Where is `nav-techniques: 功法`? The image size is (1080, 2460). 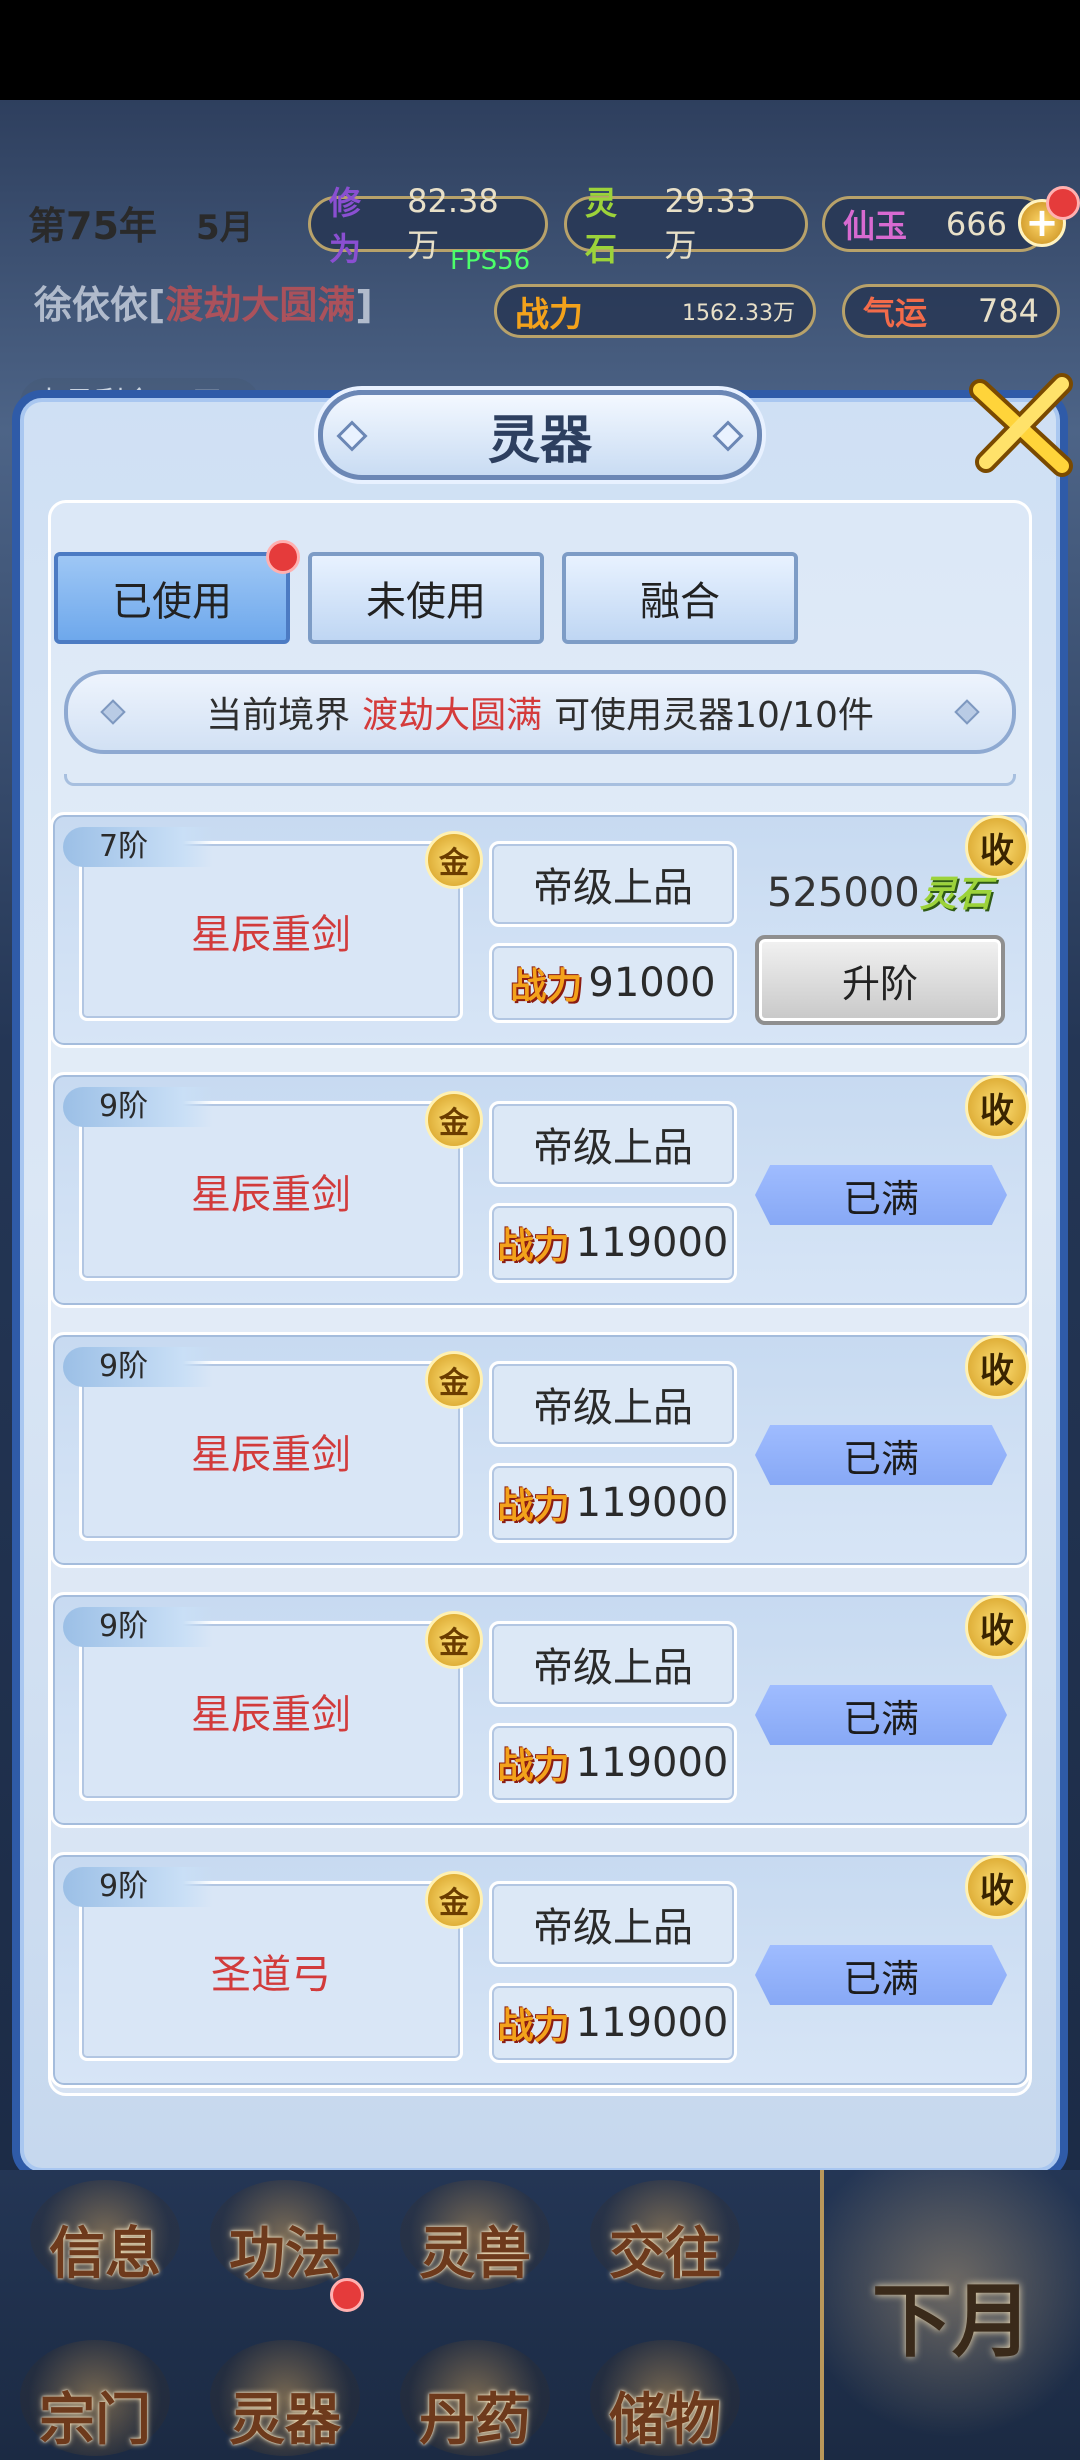
nav-techniques: 功法 is located at coordinates (285, 2235).